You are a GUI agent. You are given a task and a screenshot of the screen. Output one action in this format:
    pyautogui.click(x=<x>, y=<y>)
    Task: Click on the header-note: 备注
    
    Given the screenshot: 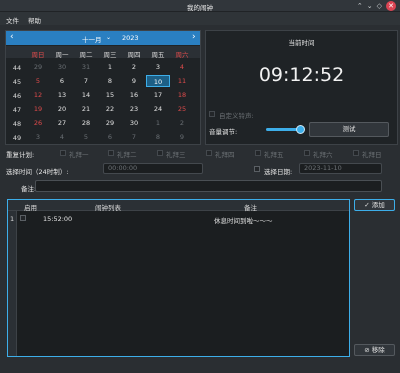 What is the action you would take?
    pyautogui.click(x=250, y=208)
    